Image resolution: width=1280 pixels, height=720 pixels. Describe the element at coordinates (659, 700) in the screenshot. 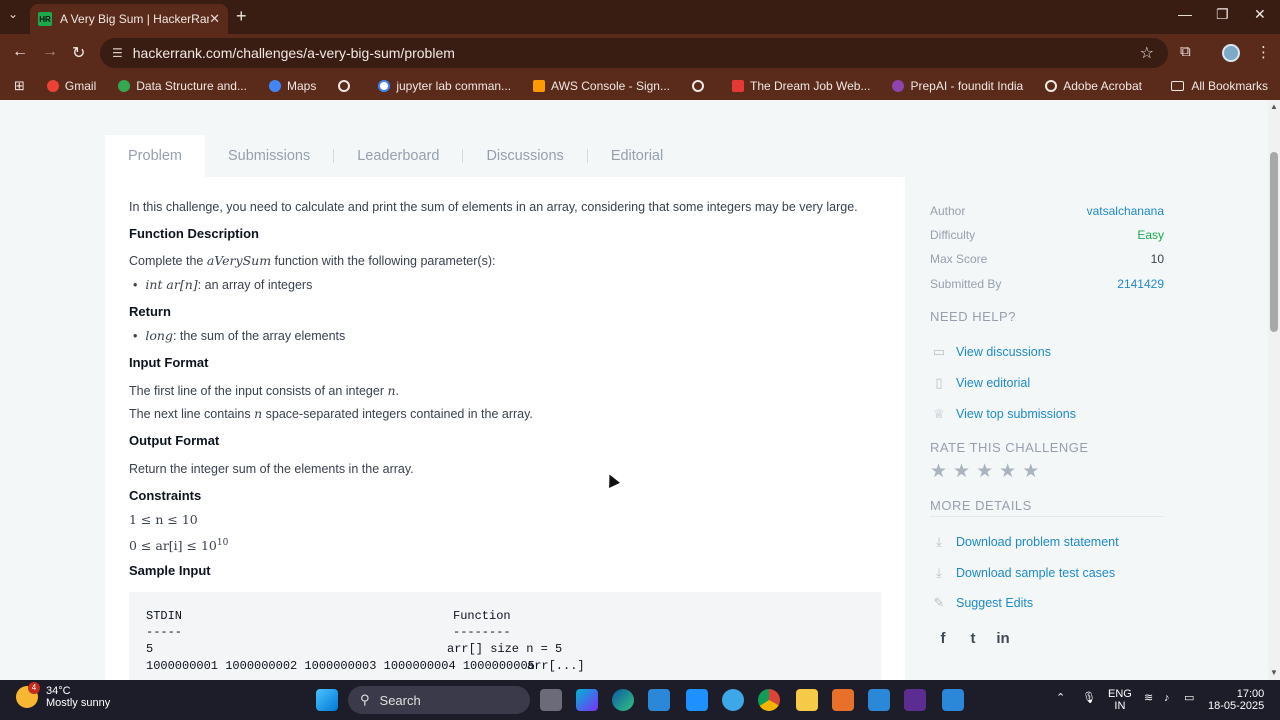

I see `store-icon` at that location.